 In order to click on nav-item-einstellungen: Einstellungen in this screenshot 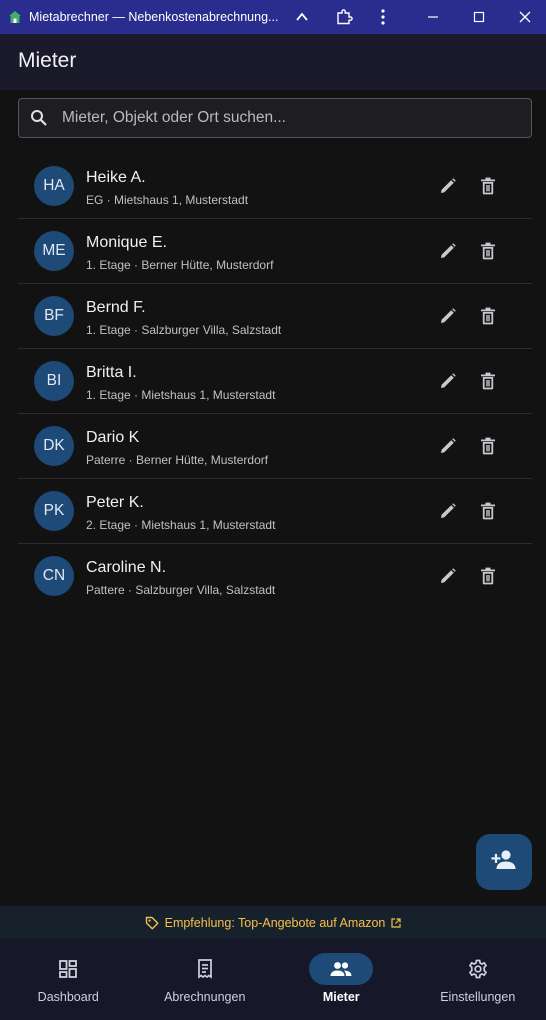, I will do `click(478, 979)`.